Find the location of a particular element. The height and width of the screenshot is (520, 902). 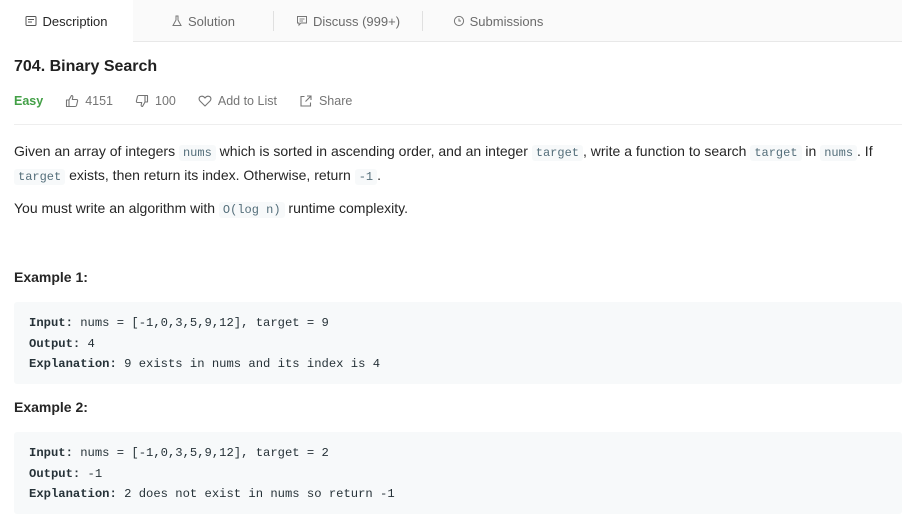

inline-code: O(log n) is located at coordinates (251, 210).